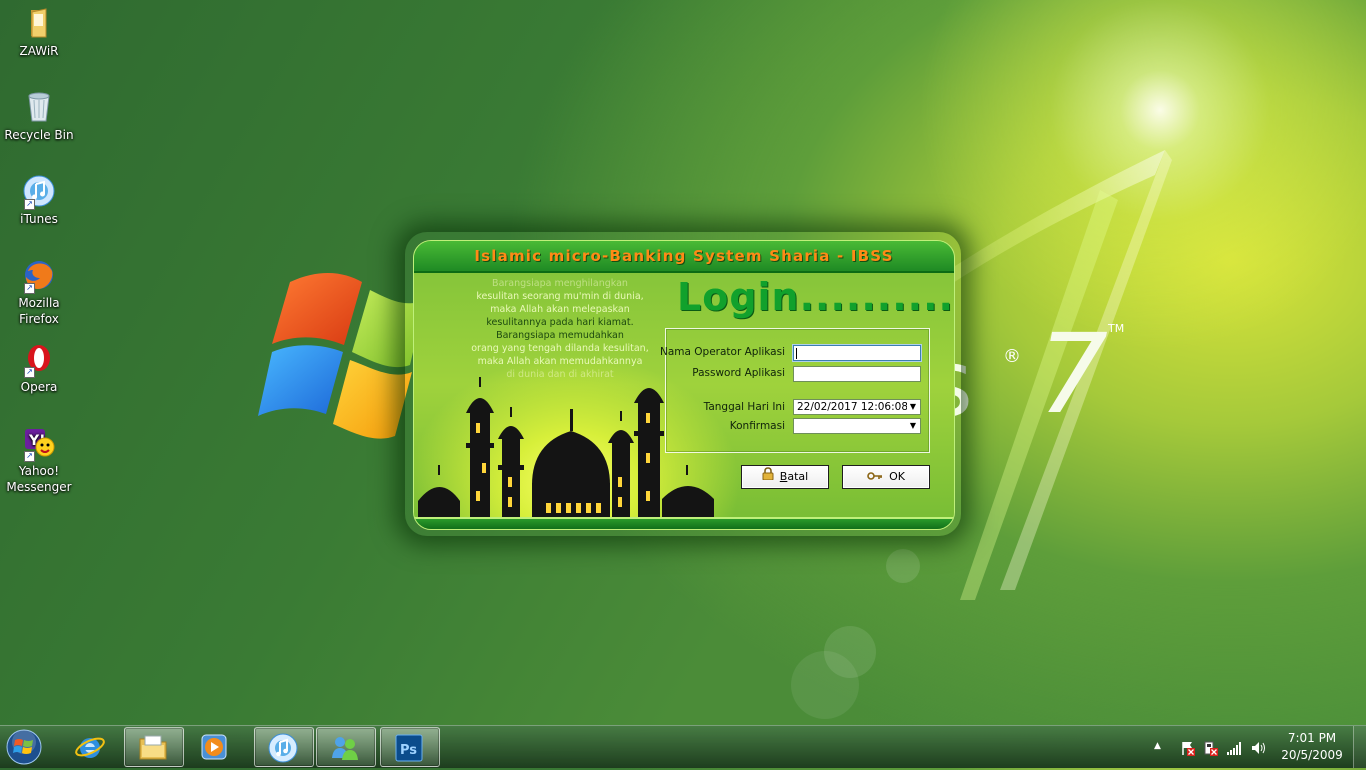 Image resolution: width=1366 pixels, height=770 pixels. I want to click on operator-name-input, so click(857, 353).